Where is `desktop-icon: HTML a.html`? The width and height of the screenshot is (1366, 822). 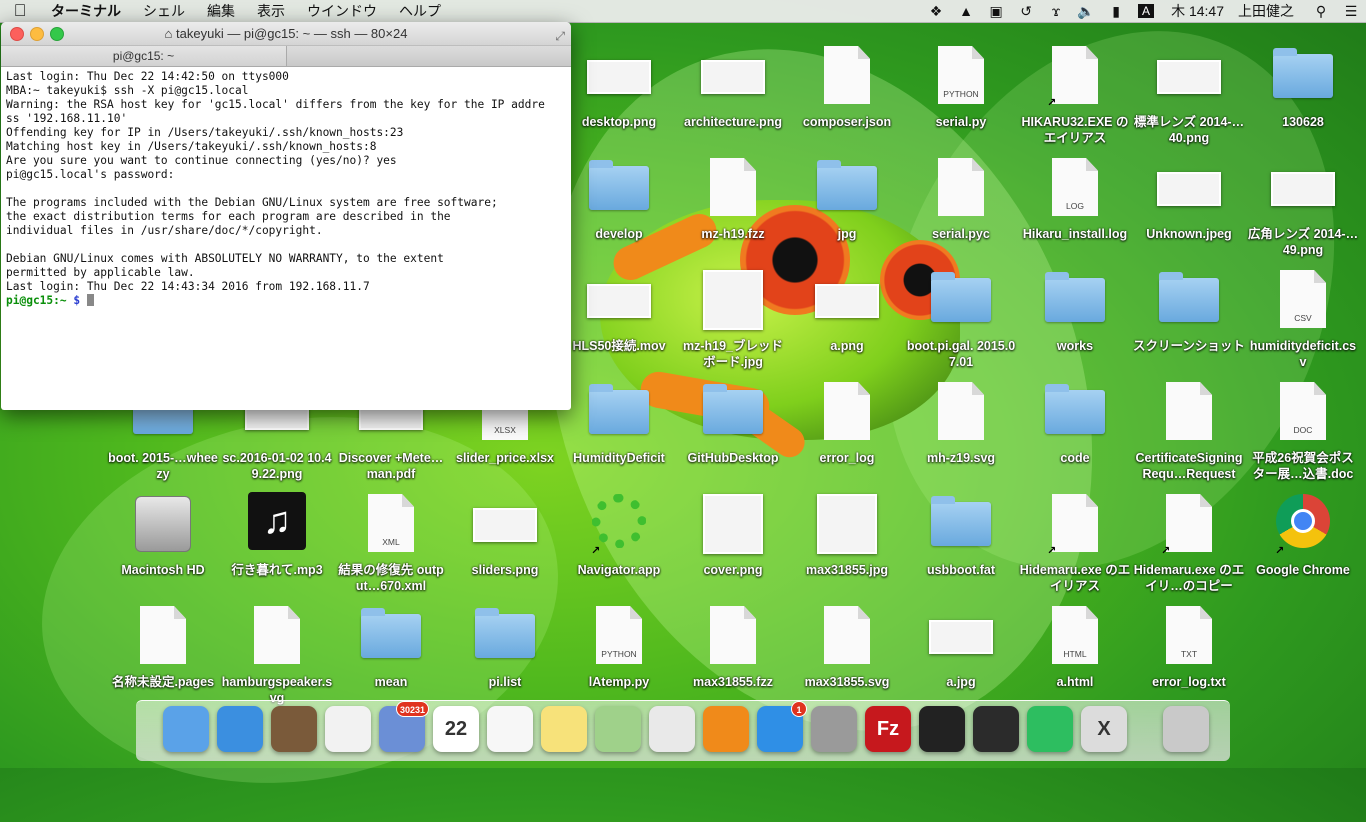
desktop-icon: HTML a.html is located at coordinates (1075, 652).